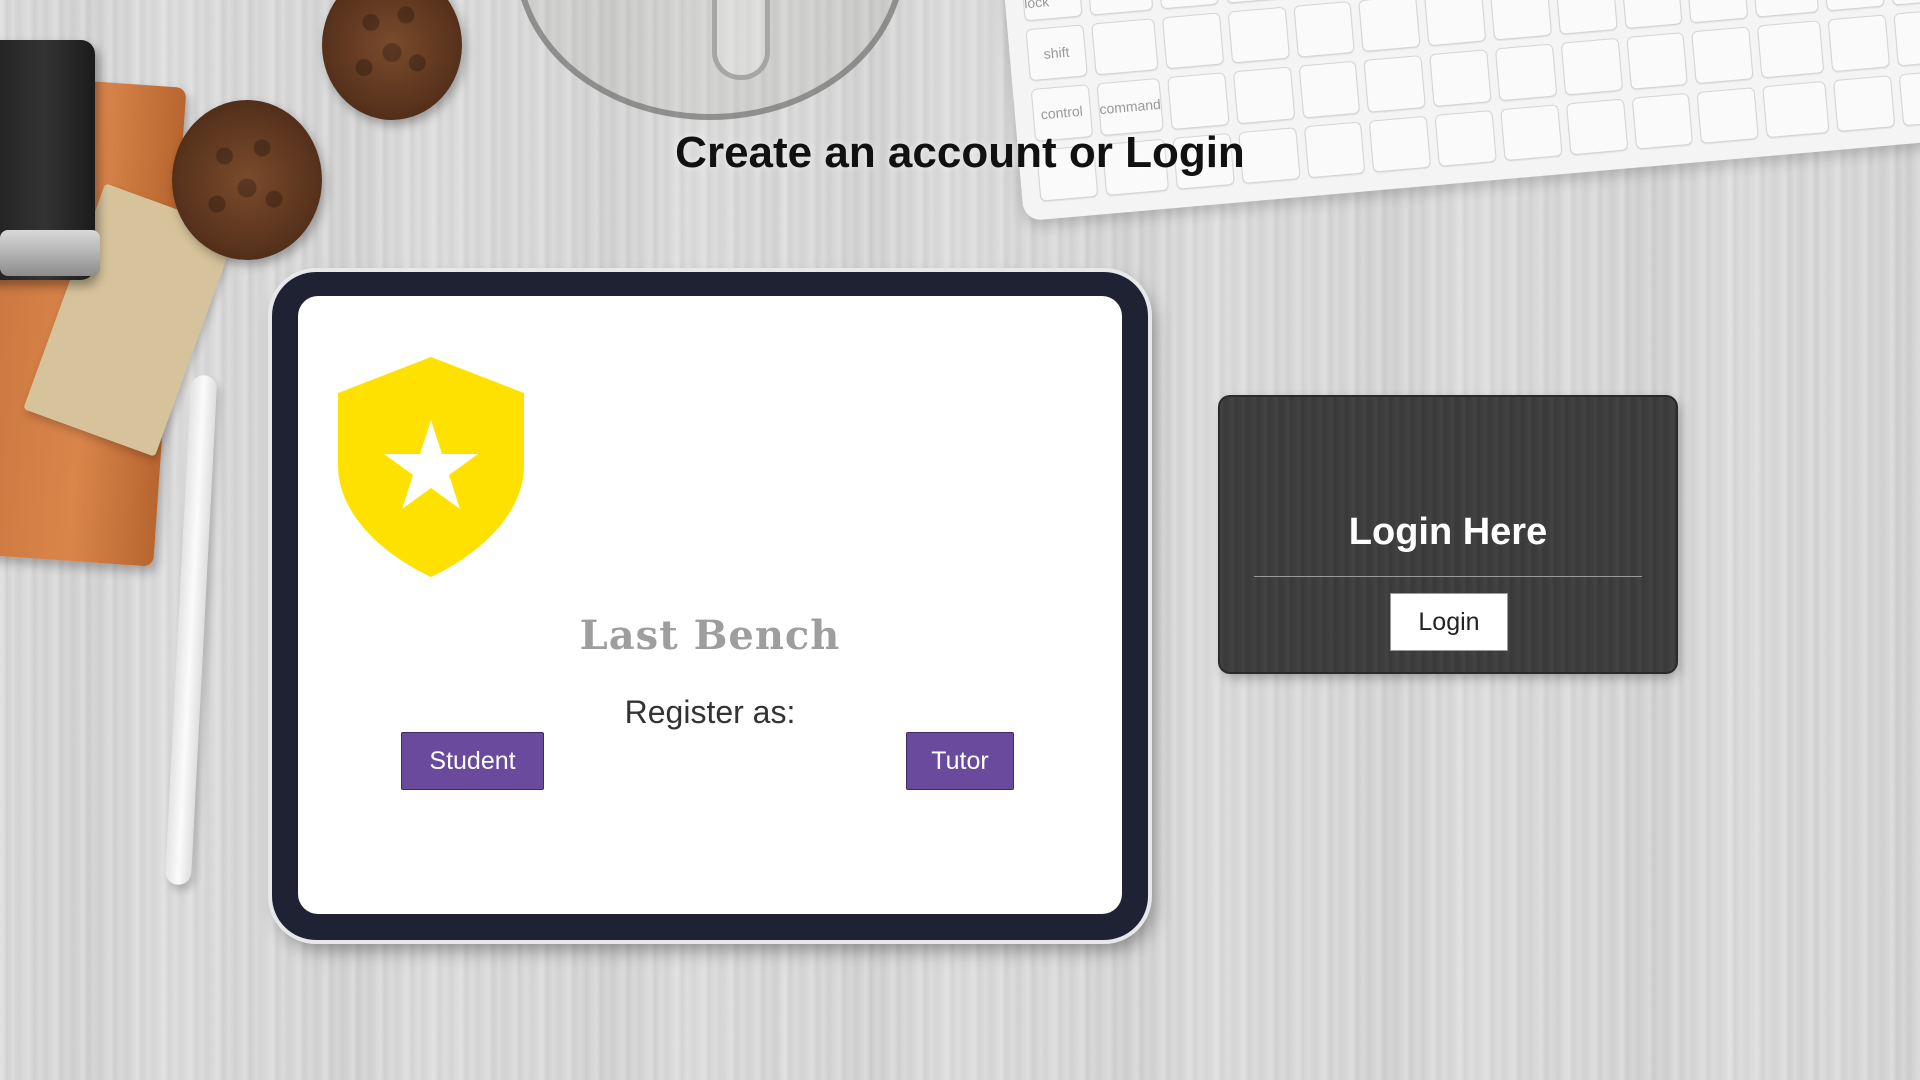 The width and height of the screenshot is (1920, 1080). Describe the element at coordinates (1119, 8) in the screenshot. I see `keyboard-key: Z` at that location.